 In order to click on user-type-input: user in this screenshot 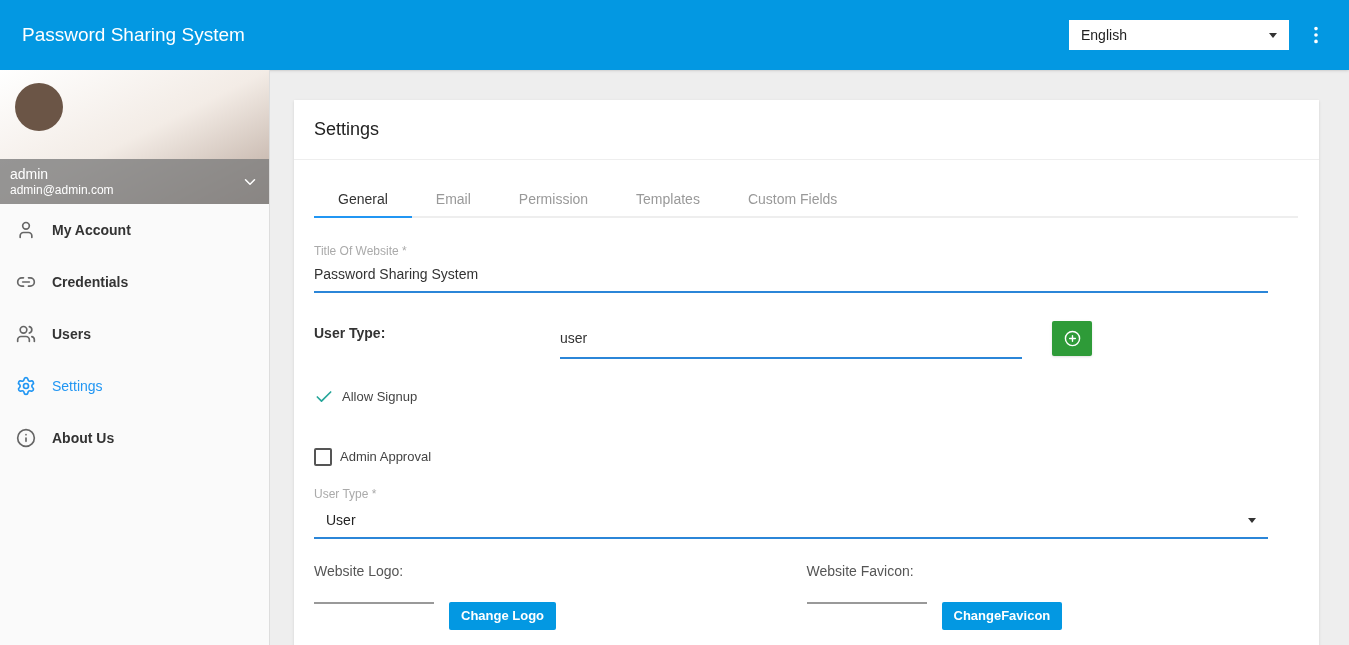, I will do `click(791, 341)`.